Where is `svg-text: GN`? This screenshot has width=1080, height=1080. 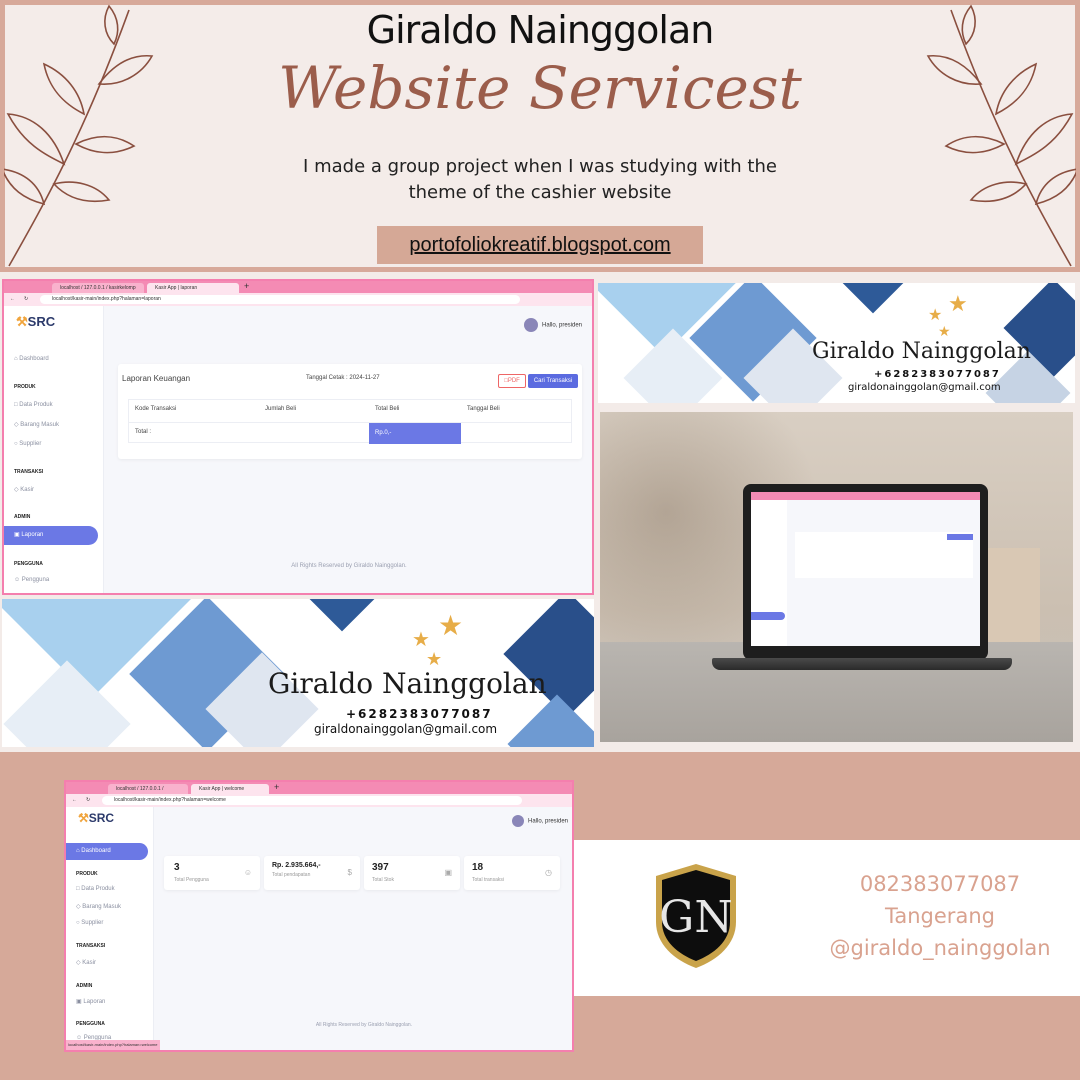 svg-text: GN is located at coordinates (696, 917).